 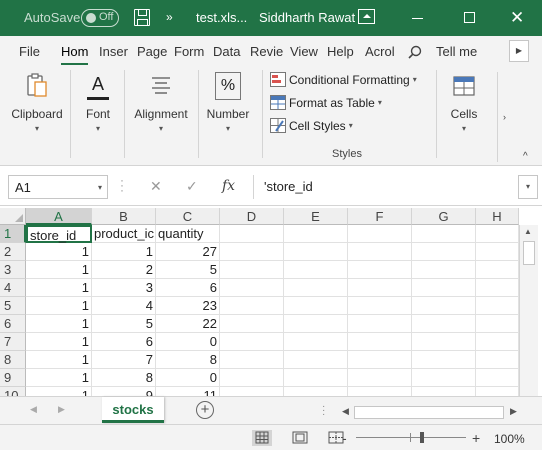 I want to click on row-header: 5, so click(x=13, y=306).